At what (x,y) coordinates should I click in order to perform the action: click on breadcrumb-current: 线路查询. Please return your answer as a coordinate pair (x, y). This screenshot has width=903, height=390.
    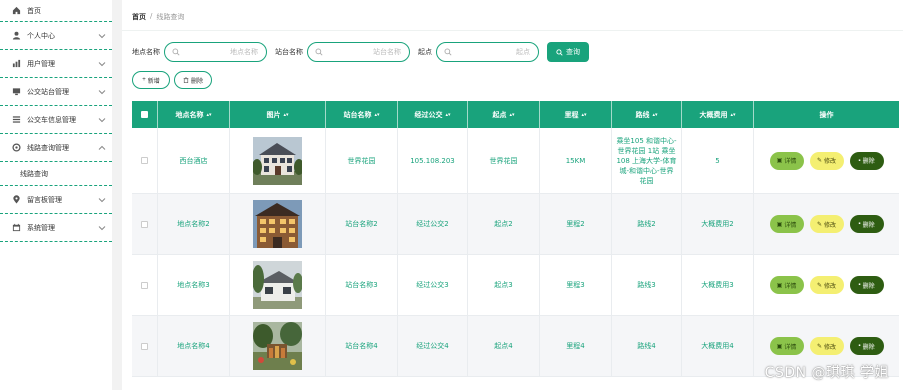
    Looking at the image, I should click on (170, 17).